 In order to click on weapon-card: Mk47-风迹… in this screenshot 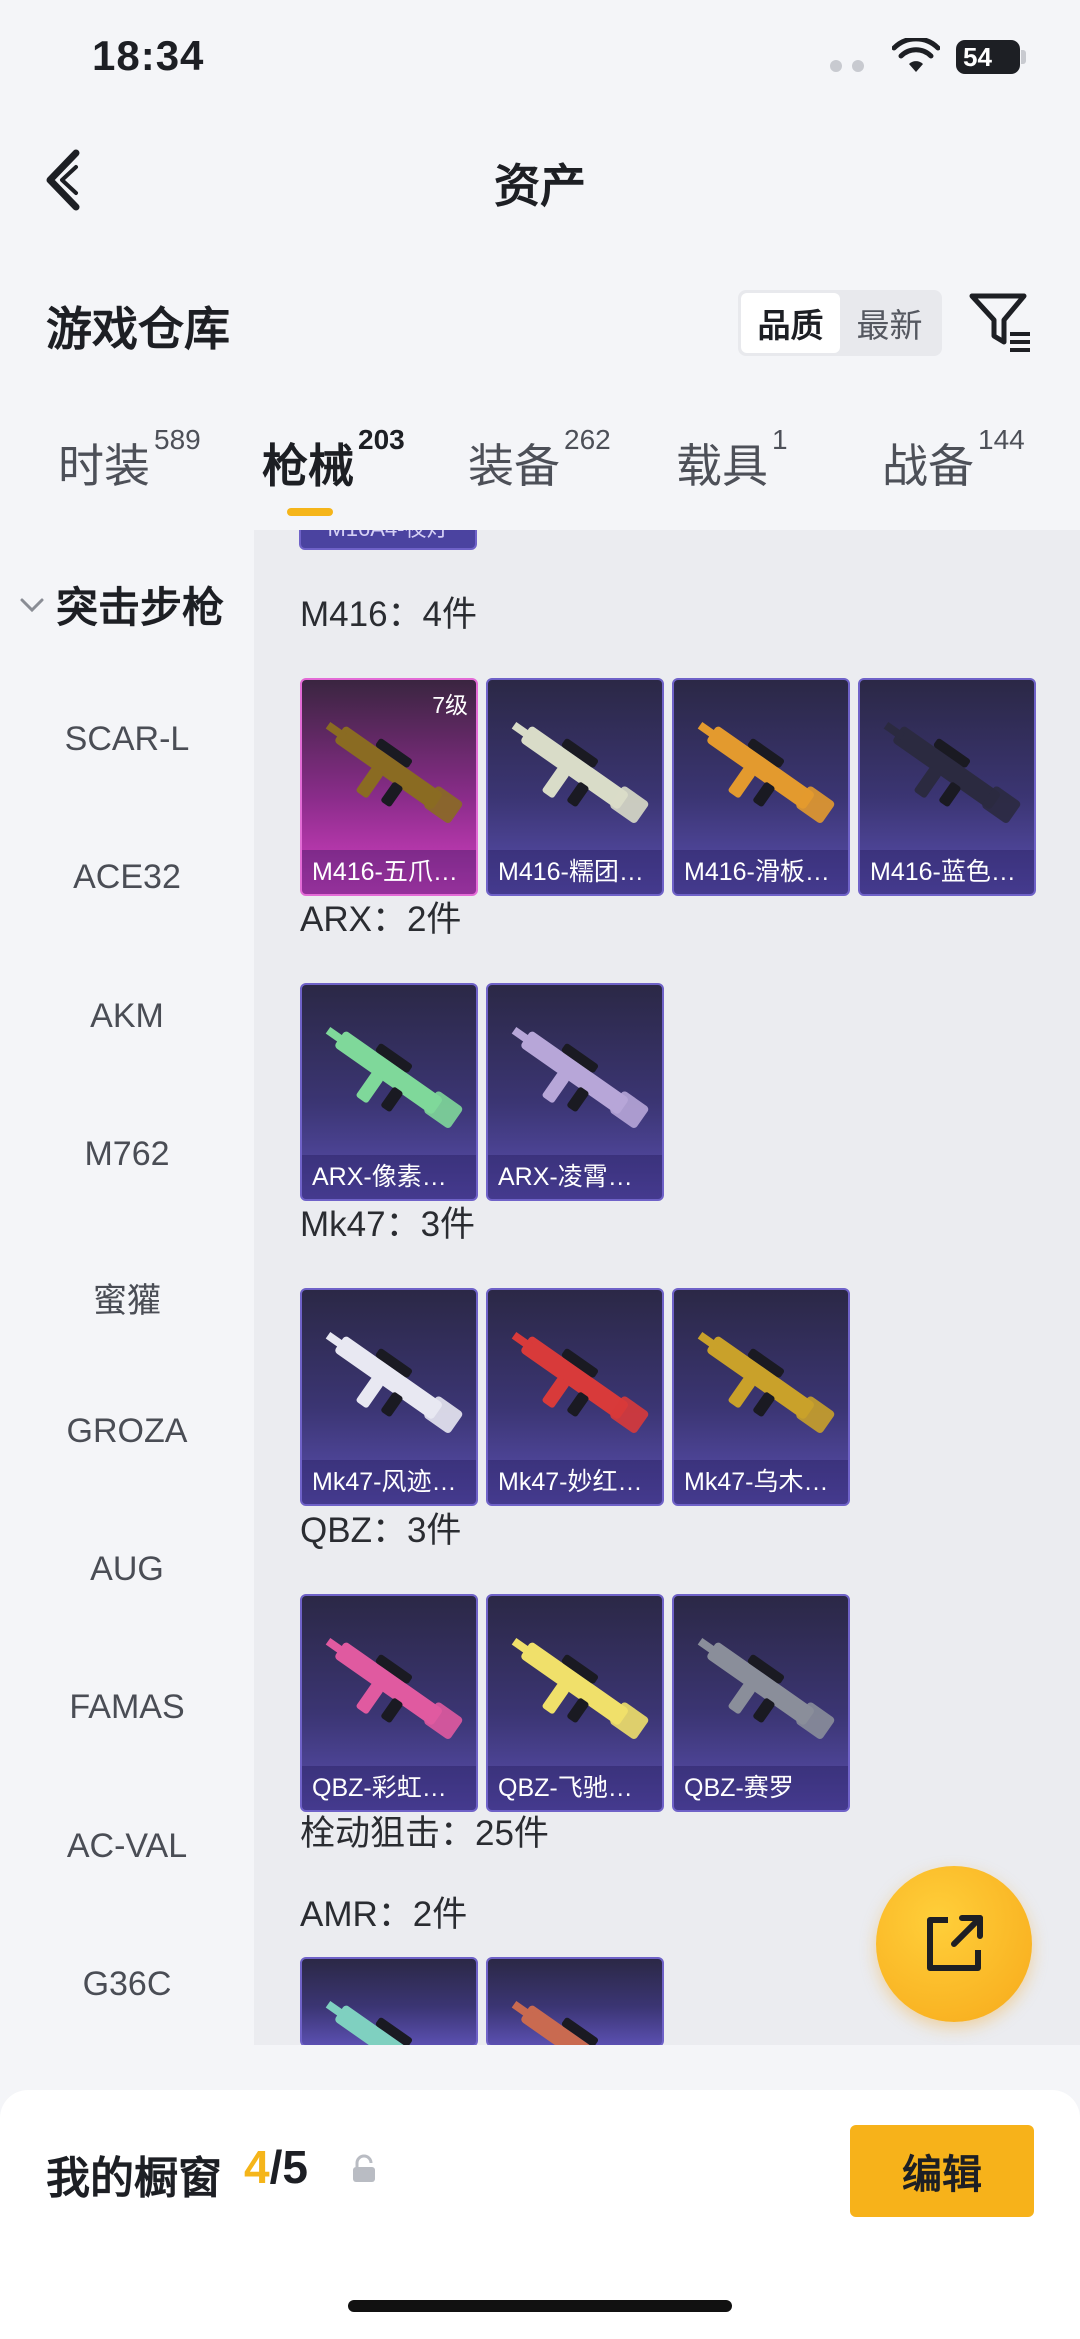, I will do `click(389, 1397)`.